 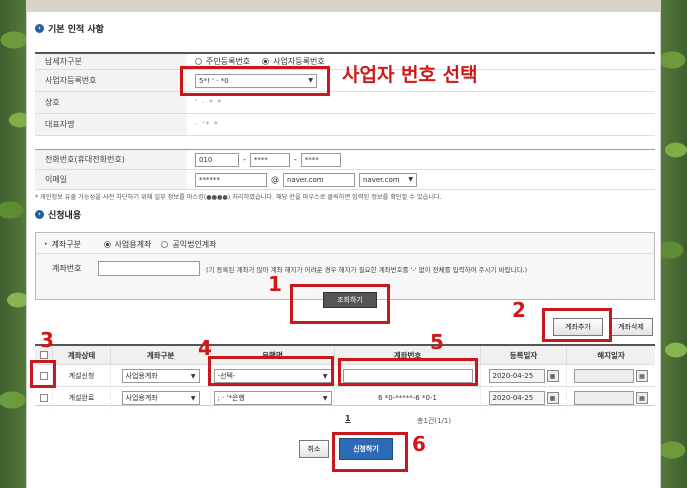 What do you see at coordinates (111, 159) in the screenshot?
I see `label-phone: 전화번호(휴대전화번호)` at bounding box center [111, 159].